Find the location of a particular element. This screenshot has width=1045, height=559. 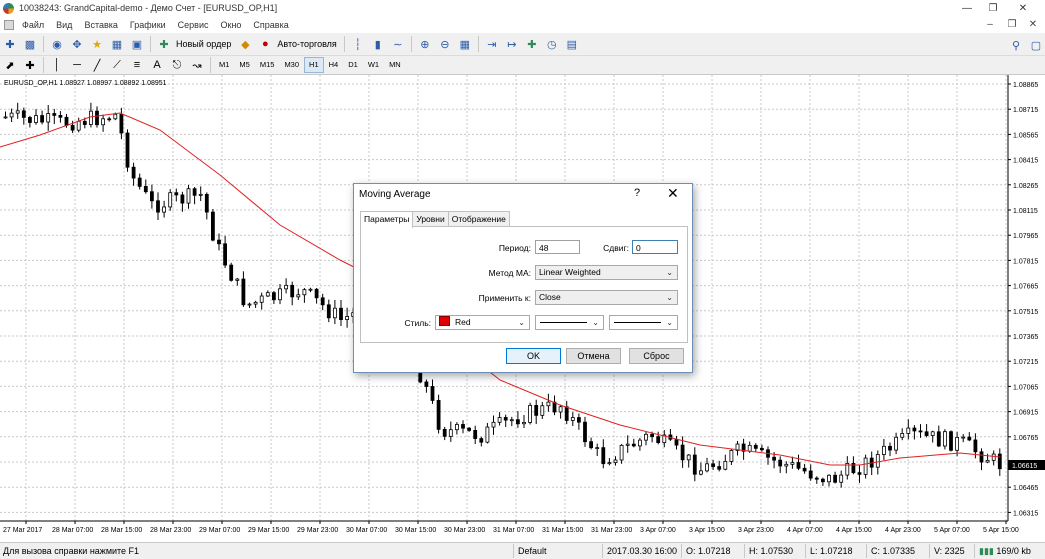

metaeditor-icon: ◆ is located at coordinates (245, 44).